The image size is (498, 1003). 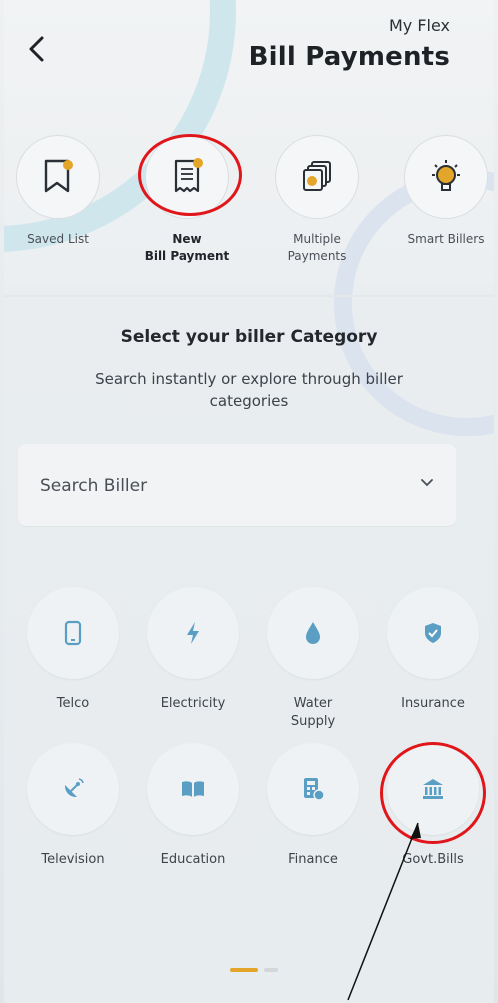 I want to click on quick-action-saved-list: Saved List, so click(x=58, y=191).